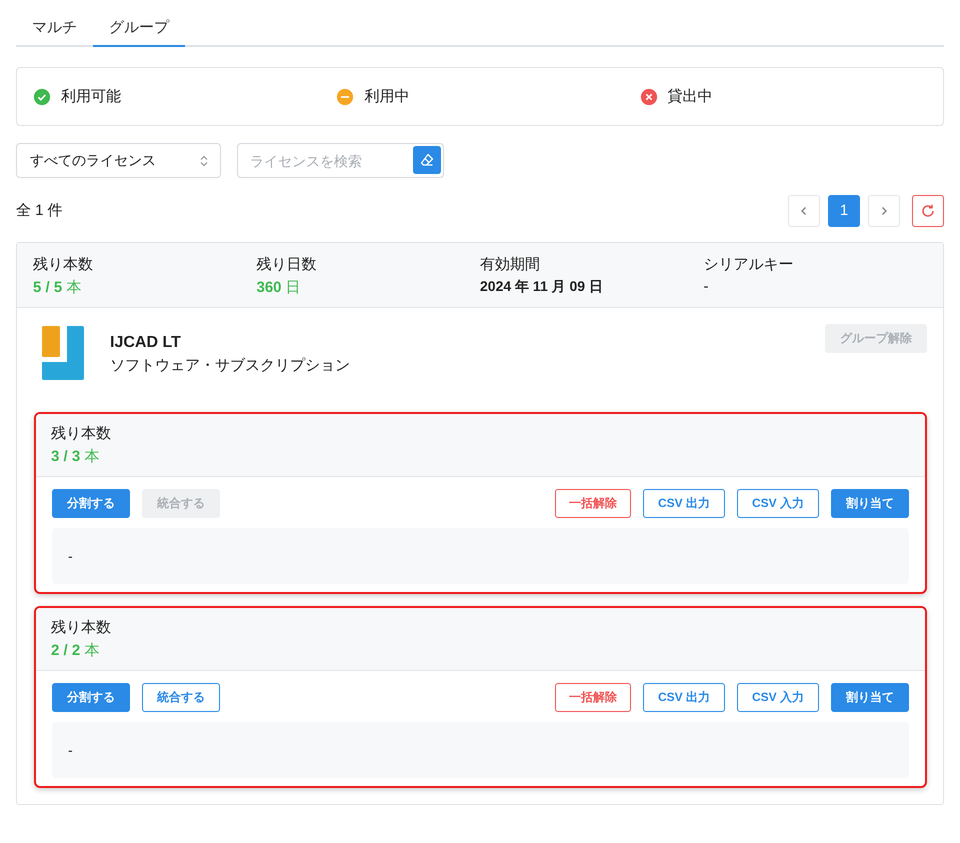 This screenshot has width=960, height=843. I want to click on chevron-left-icon, so click(804, 211).